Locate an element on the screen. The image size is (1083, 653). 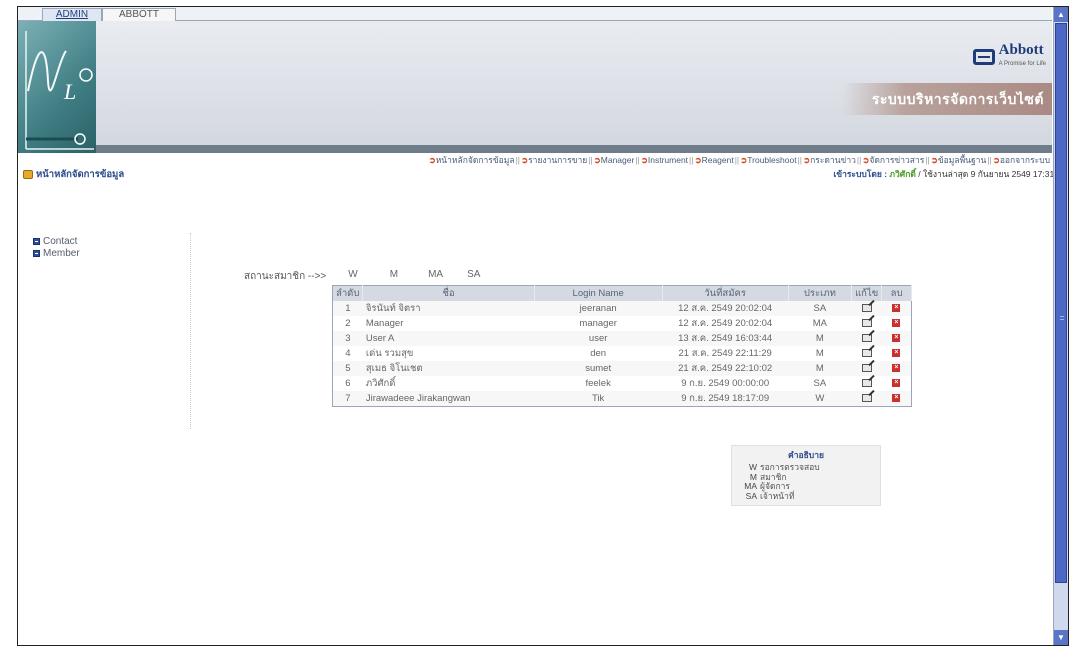
brand-name: Abbott is located at coordinates (1021, 50).